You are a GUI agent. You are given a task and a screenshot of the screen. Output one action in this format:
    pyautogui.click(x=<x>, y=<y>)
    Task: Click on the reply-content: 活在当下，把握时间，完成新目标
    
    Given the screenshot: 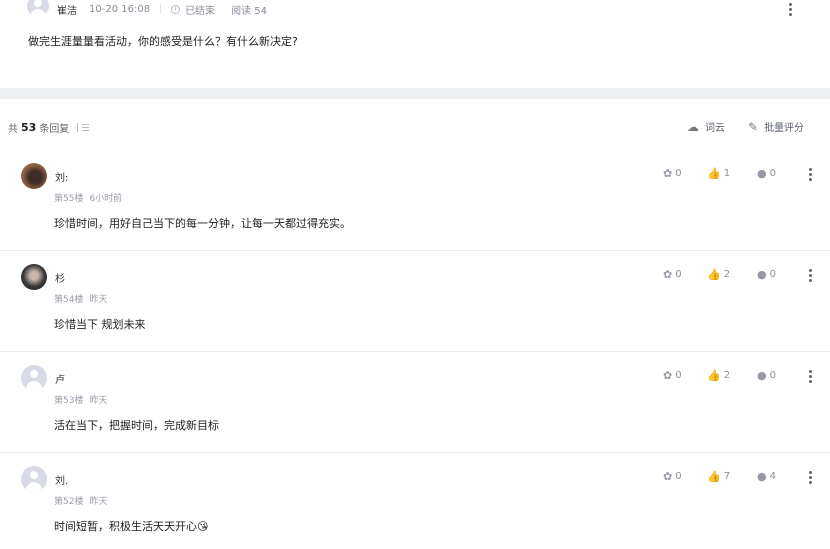 What is the action you would take?
    pyautogui.click(x=136, y=425)
    